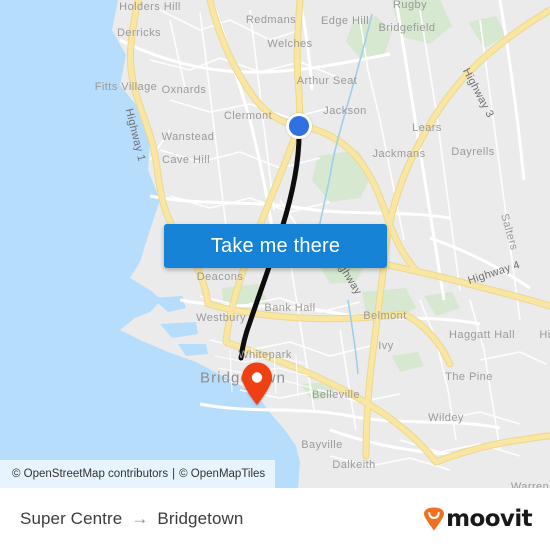 The image size is (550, 550). What do you see at coordinates (257, 383) in the screenshot?
I see `map-pin-icon` at bounding box center [257, 383].